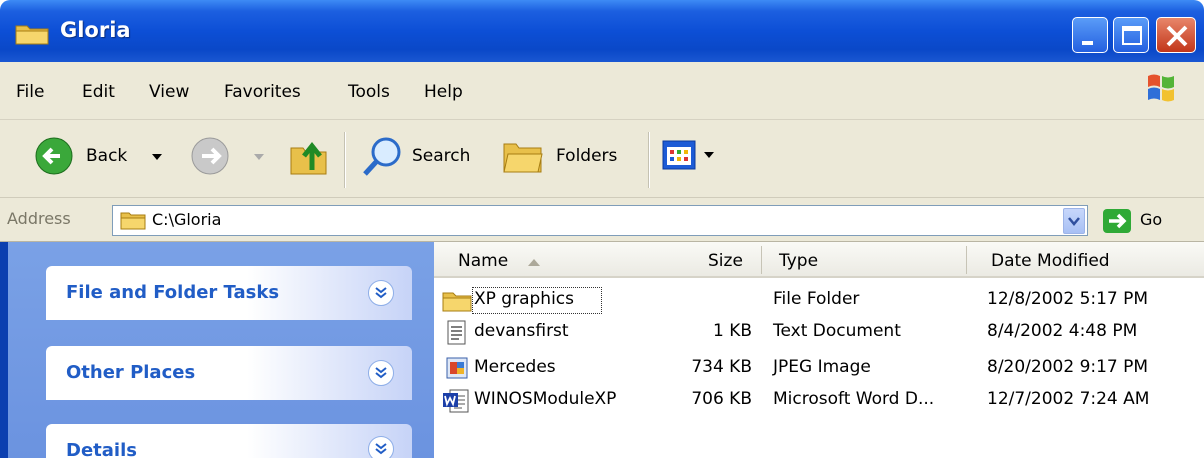  Describe the element at coordinates (1151, 219) in the screenshot. I see `go-label: Go` at that location.